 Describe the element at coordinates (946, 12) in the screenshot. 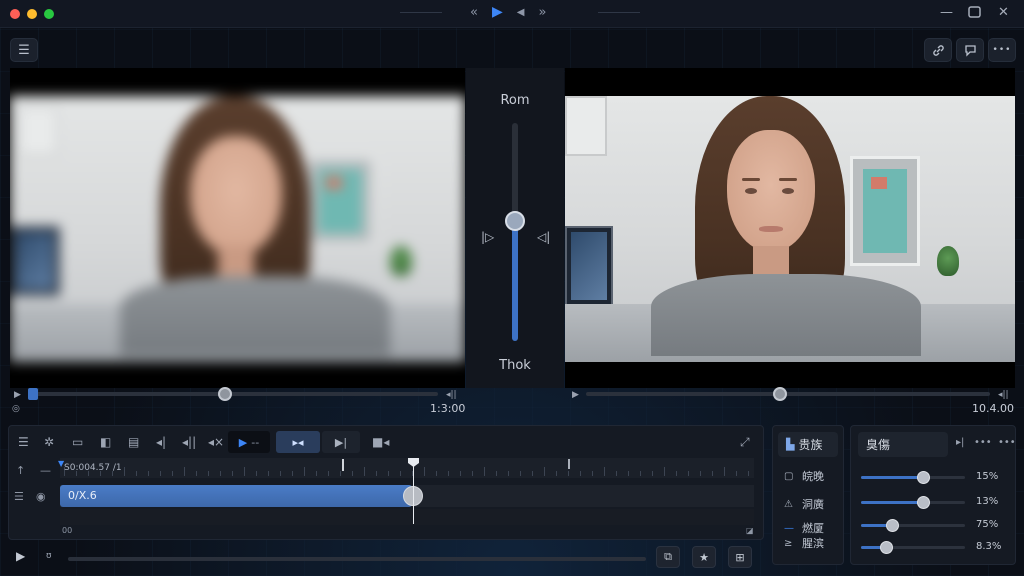

I see `minimize-icon: —` at that location.